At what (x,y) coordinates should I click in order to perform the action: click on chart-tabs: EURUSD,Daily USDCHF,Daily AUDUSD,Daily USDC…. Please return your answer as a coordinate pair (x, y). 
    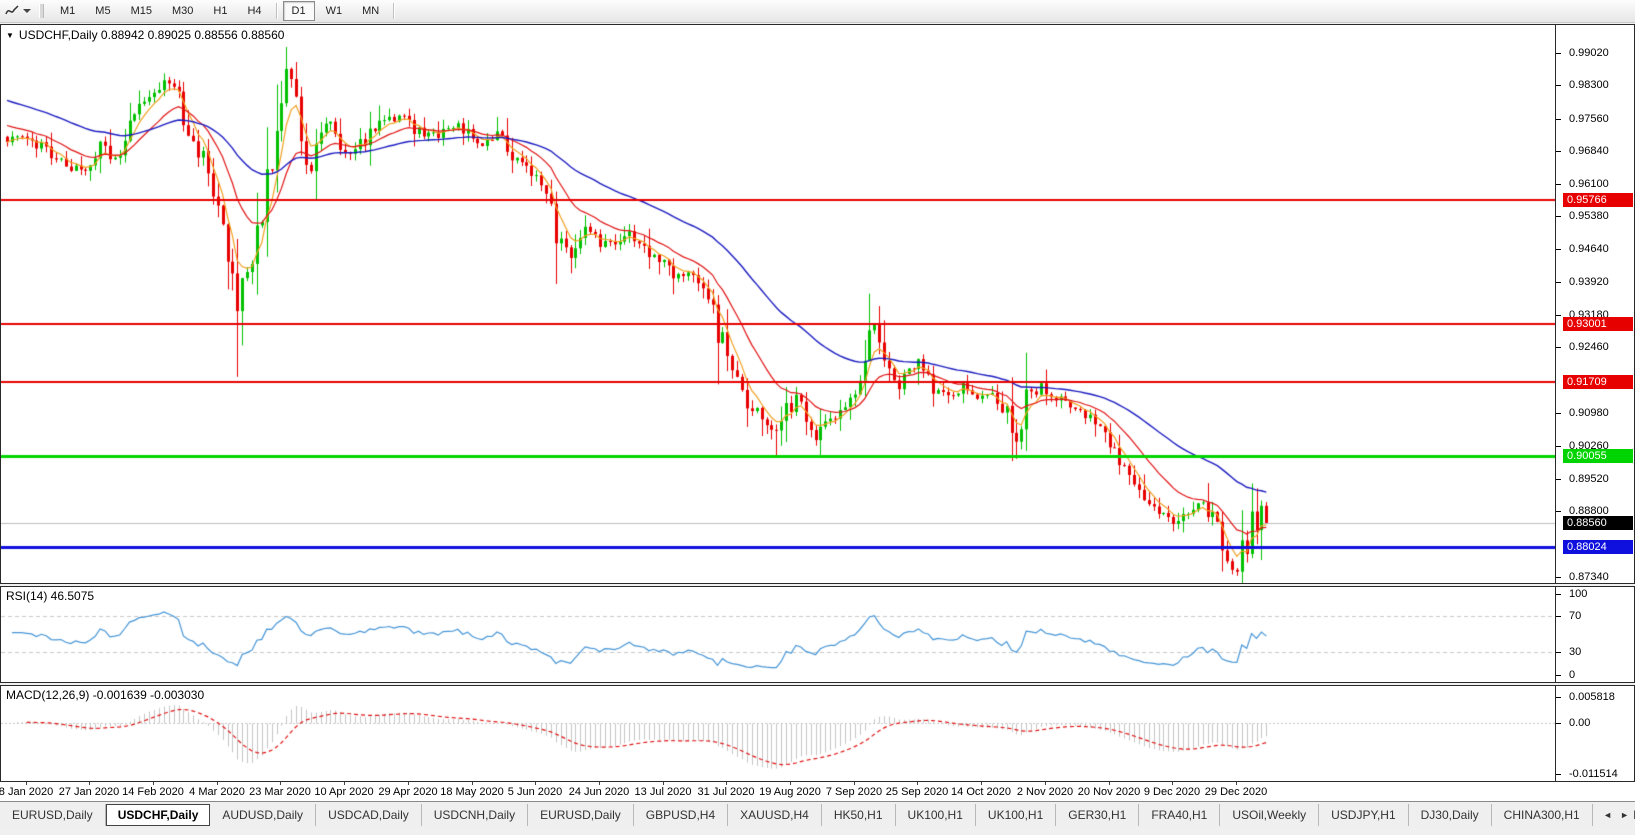
    Looking at the image, I should click on (817, 815).